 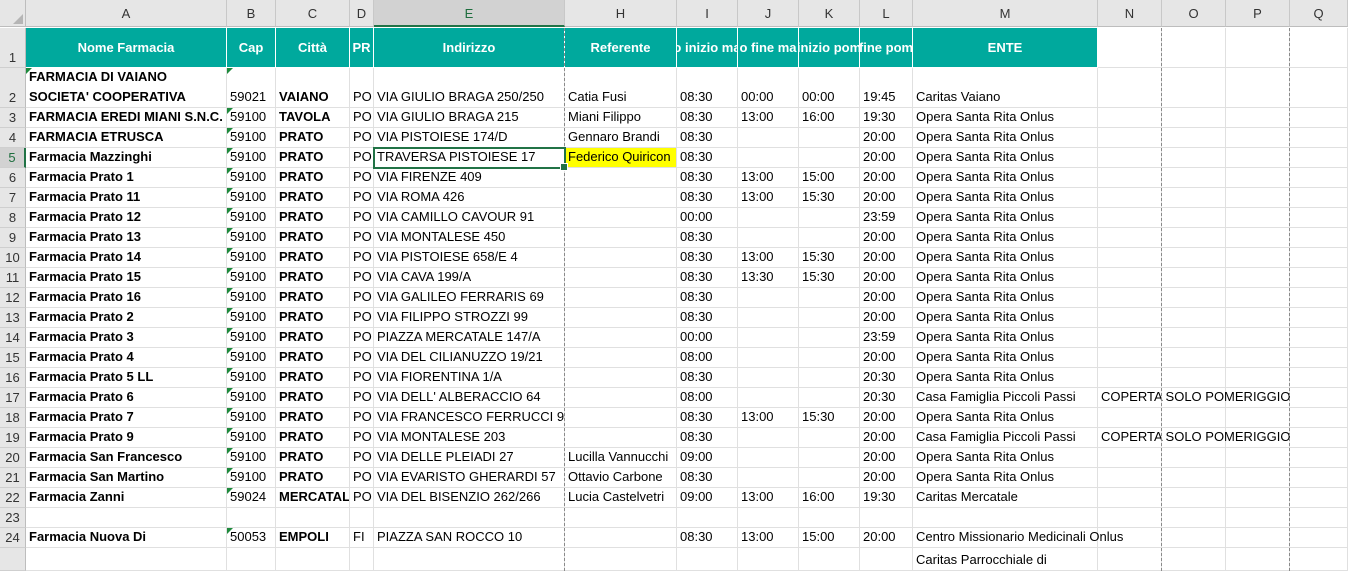 I want to click on cell-h-partial, so click(x=621, y=559).